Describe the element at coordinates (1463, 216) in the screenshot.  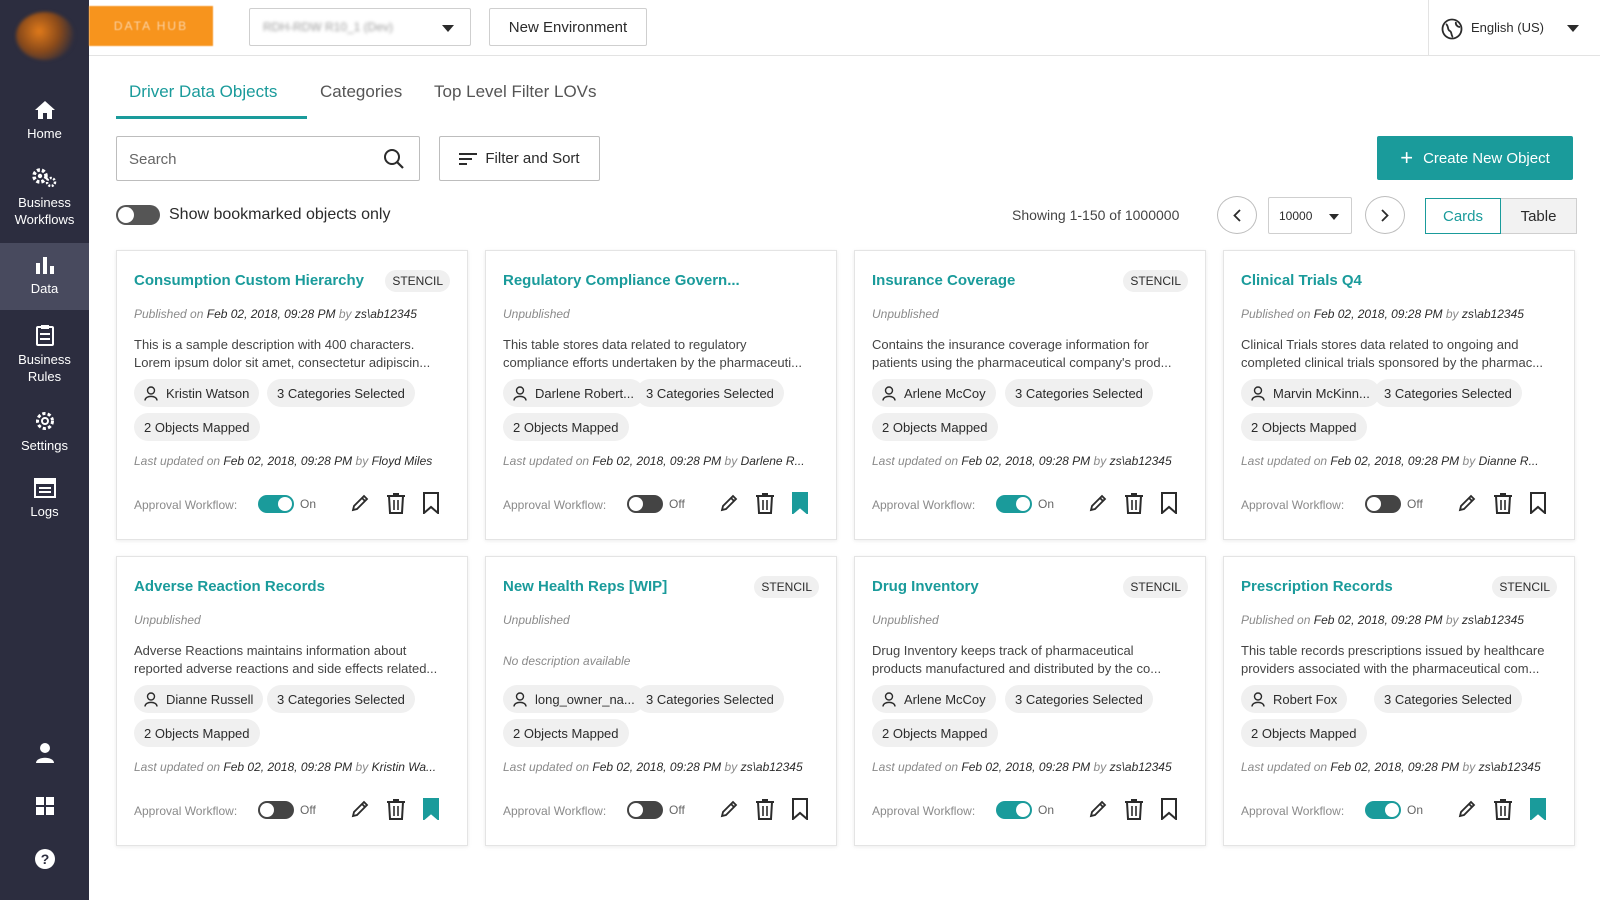
I see `view-cards-button: Cards` at that location.